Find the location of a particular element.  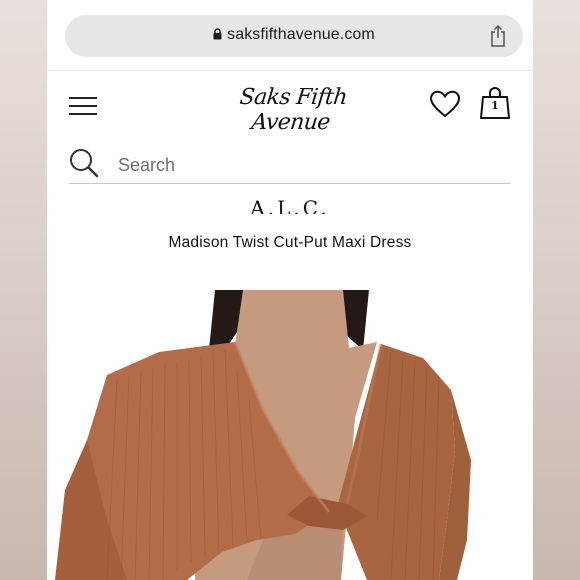

product-title: Madison Twist Cut-Put Maxi Dress is located at coordinates (290, 242).